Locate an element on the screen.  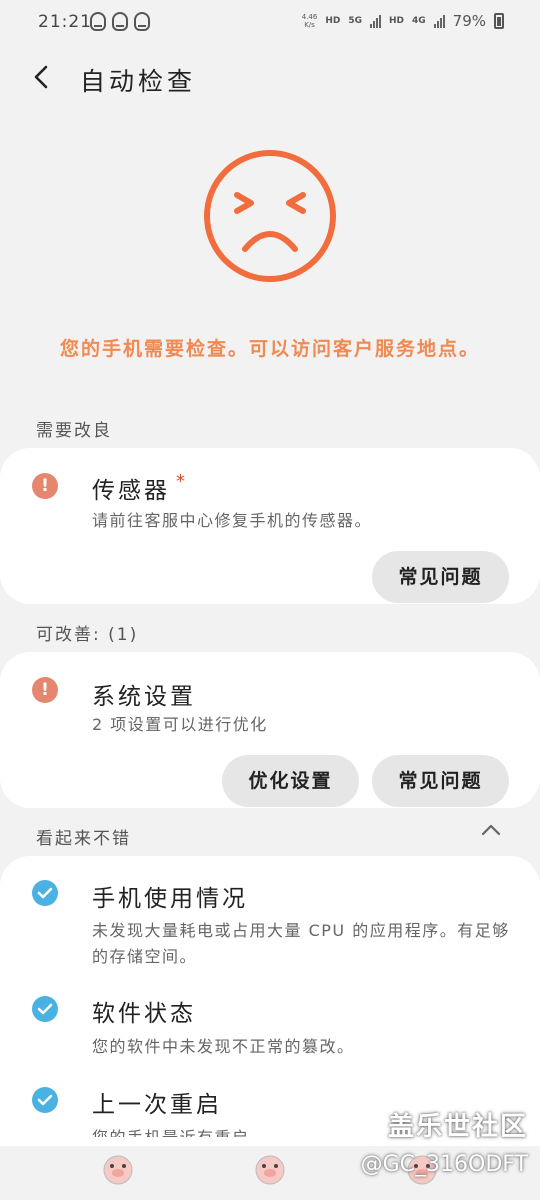
section-label-looks-good: 看起来不错 is located at coordinates (83, 839).